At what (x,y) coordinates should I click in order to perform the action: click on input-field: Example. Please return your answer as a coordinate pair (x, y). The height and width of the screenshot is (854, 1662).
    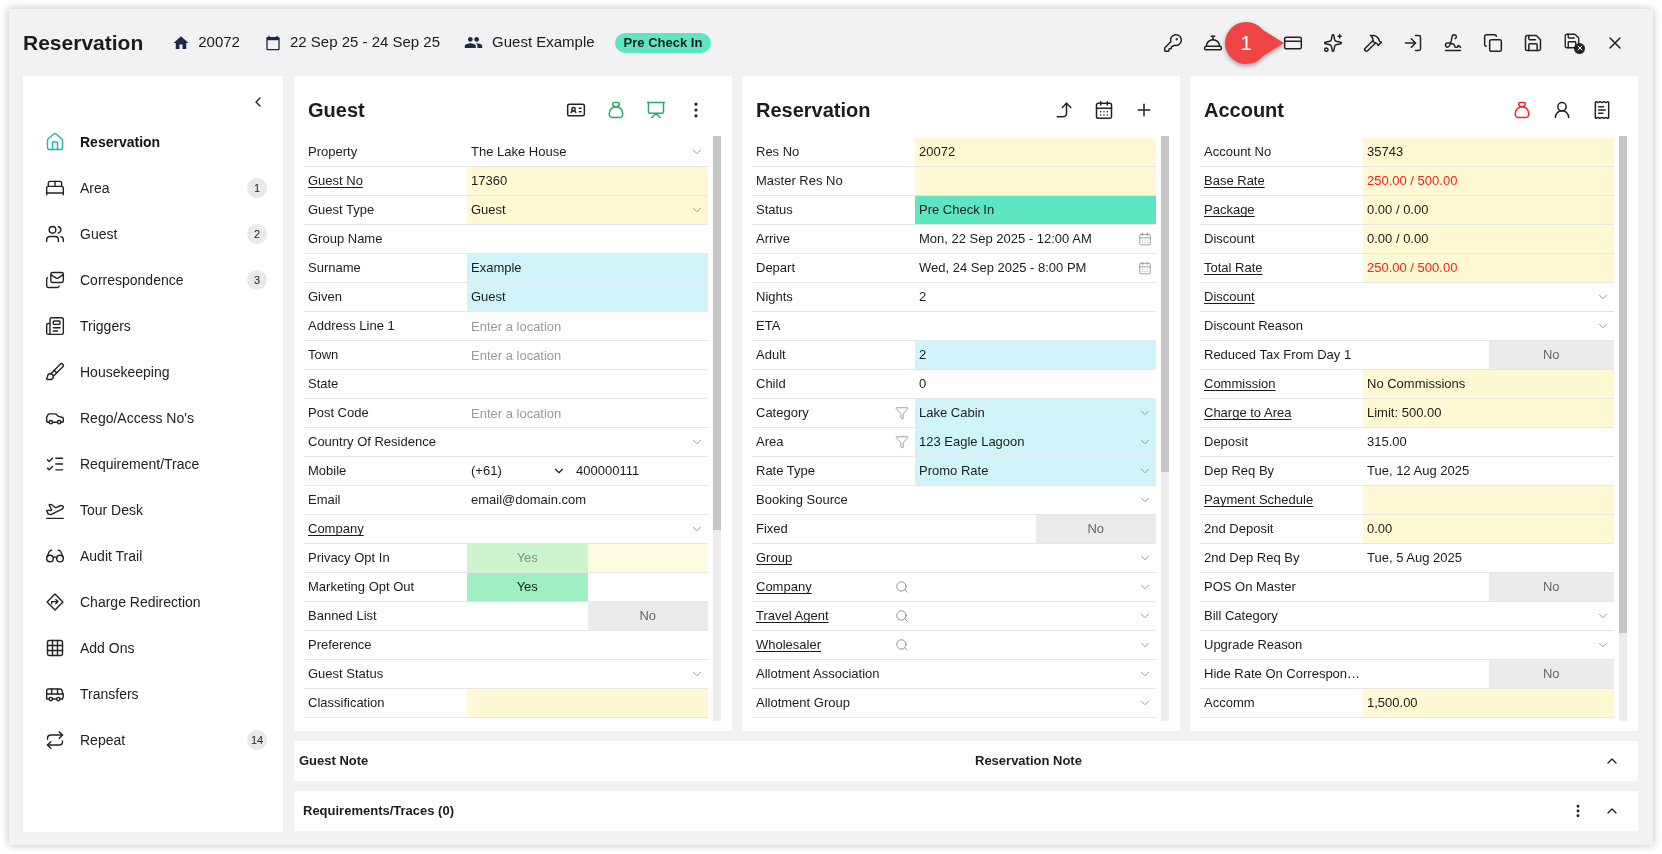
    Looking at the image, I should click on (587, 268).